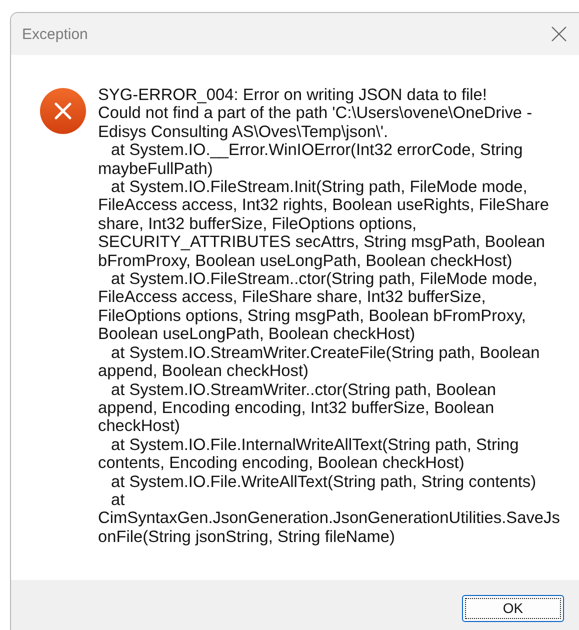  I want to click on error-message-line: onFile(String jsonString, String fileName), so click(247, 537).